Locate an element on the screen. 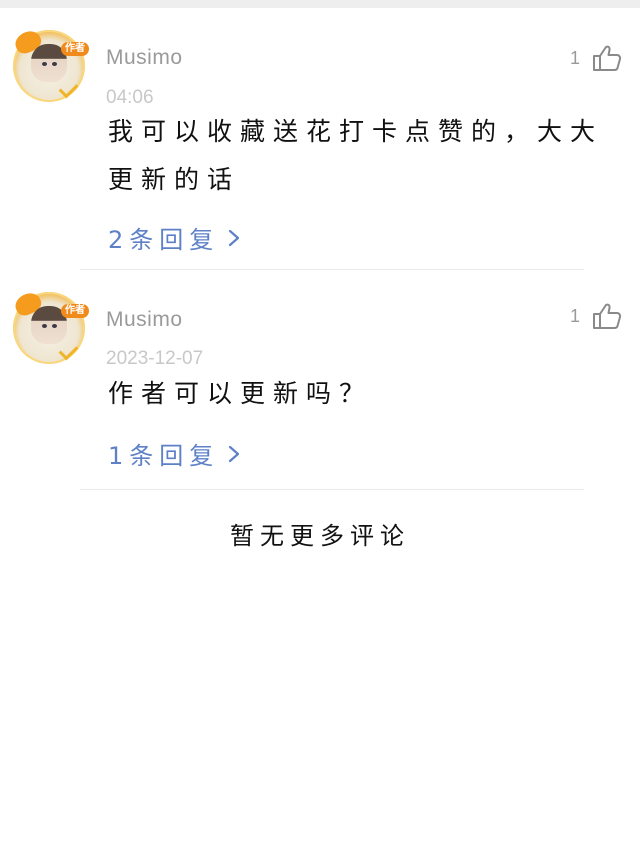 The width and height of the screenshot is (640, 853). comment-text: 我可以收藏送花打卡点赞的，大大更新的话 is located at coordinates (356, 155).